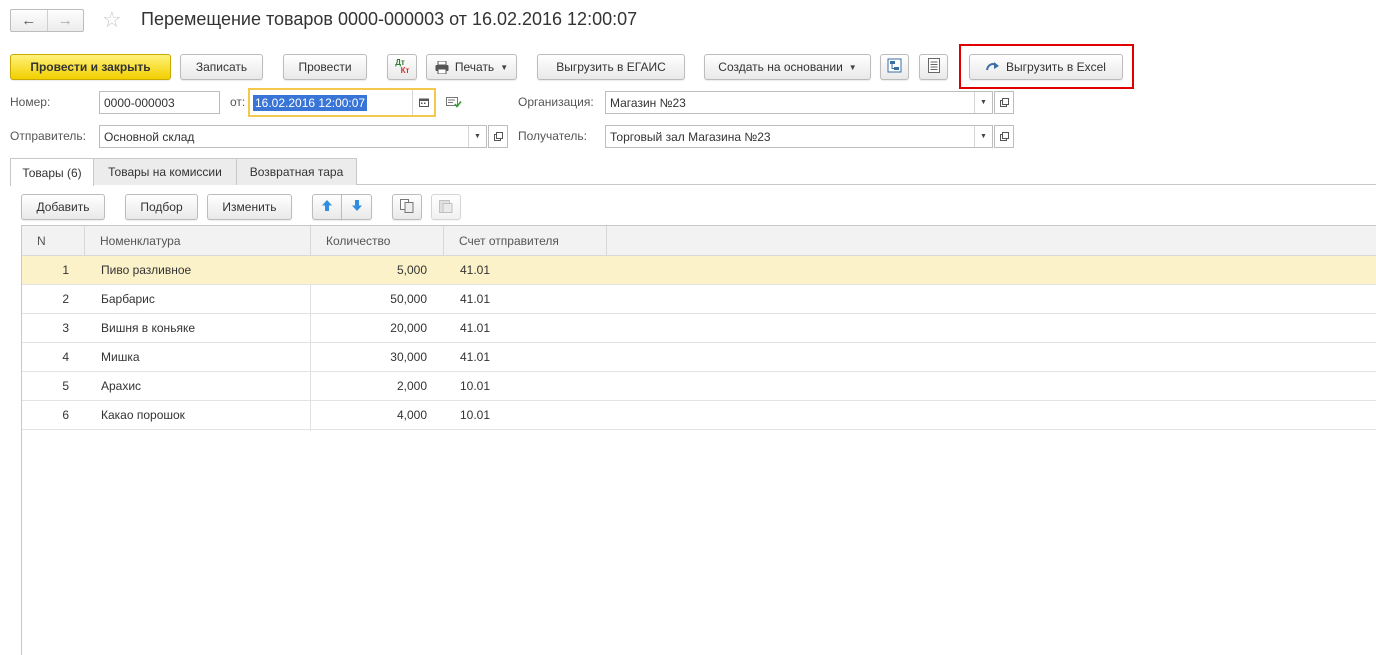 This screenshot has height=655, width=1376. Describe the element at coordinates (327, 207) in the screenshot. I see `move-up-button` at that location.